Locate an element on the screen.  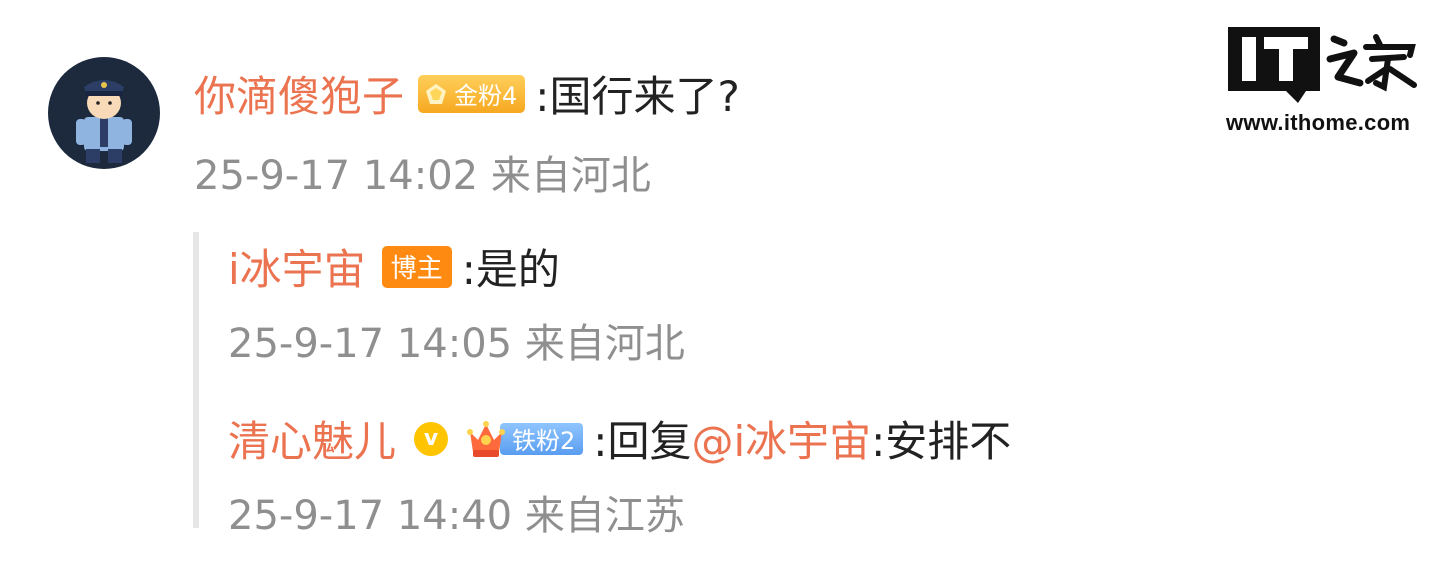
vip-icon: v is located at coordinates (431, 438).